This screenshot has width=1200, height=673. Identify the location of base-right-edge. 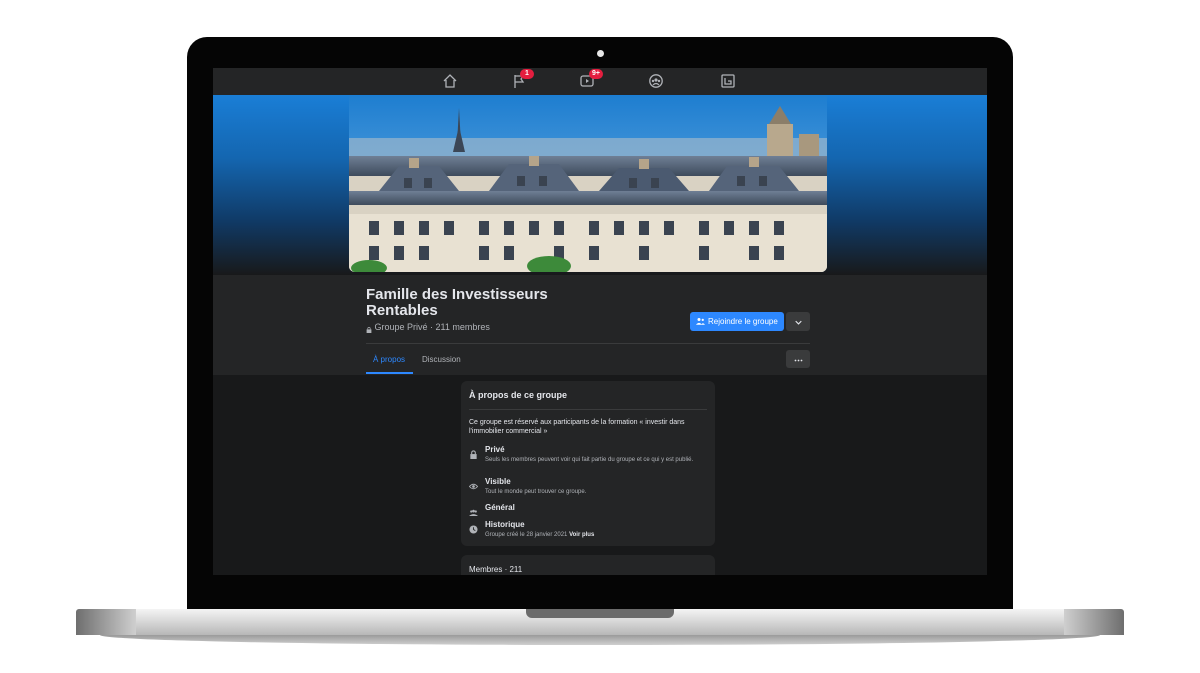
(1094, 622).